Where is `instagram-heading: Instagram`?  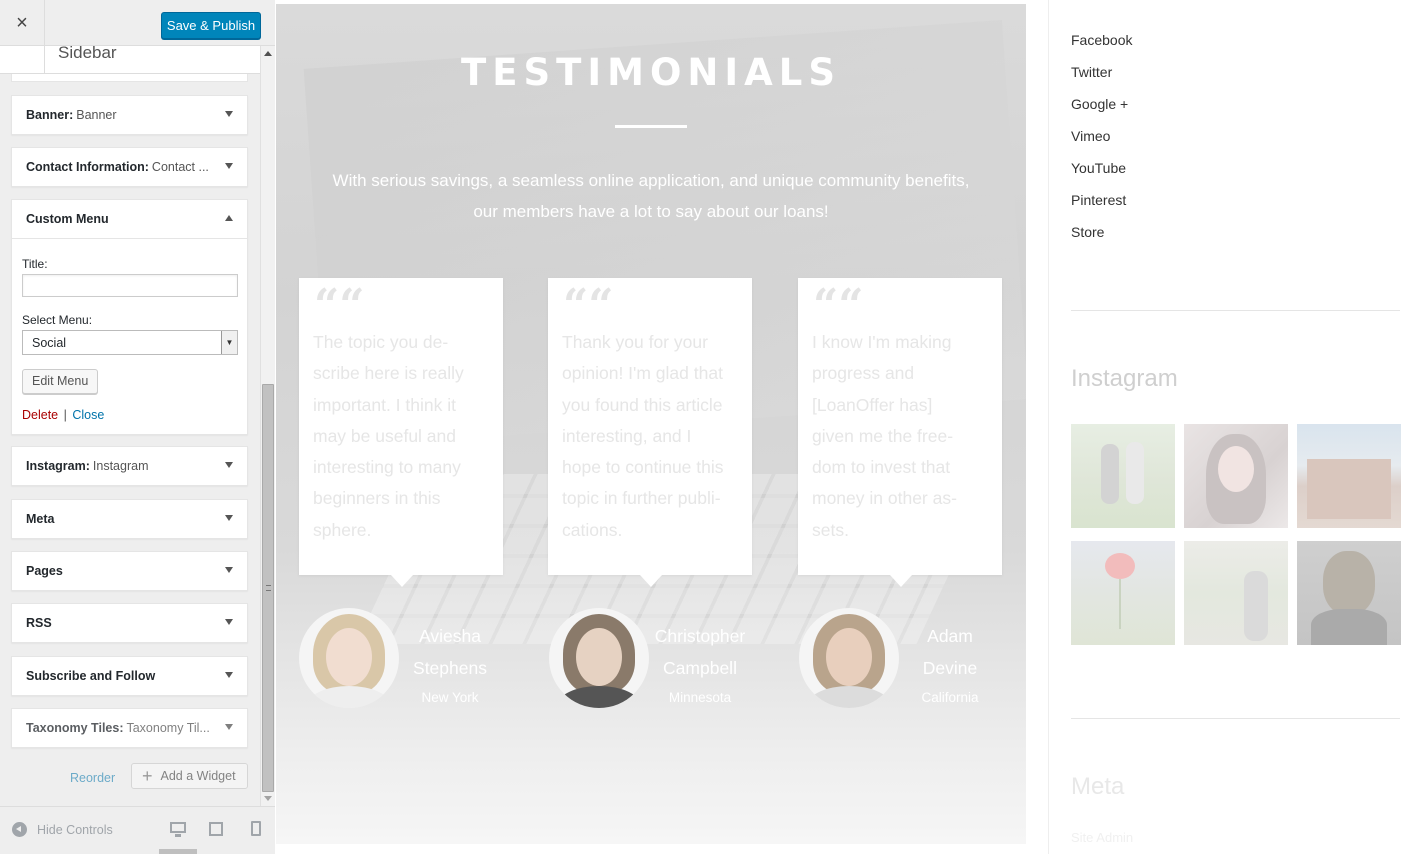 instagram-heading: Instagram is located at coordinates (1124, 378).